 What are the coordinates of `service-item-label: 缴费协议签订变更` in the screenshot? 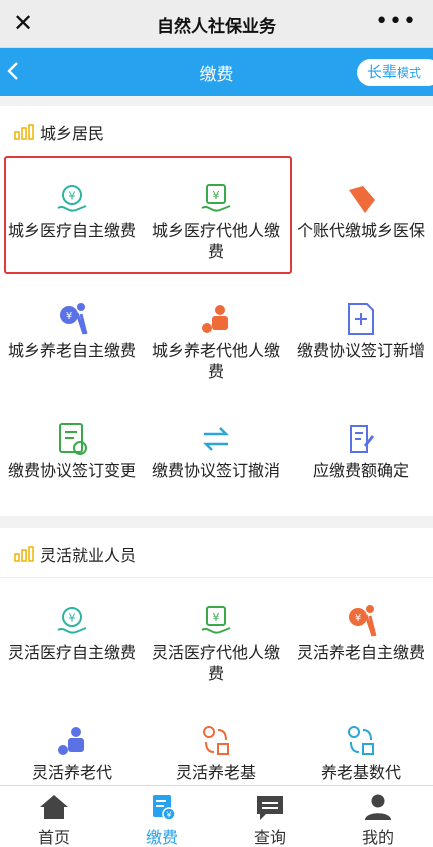 It's located at (71, 470).